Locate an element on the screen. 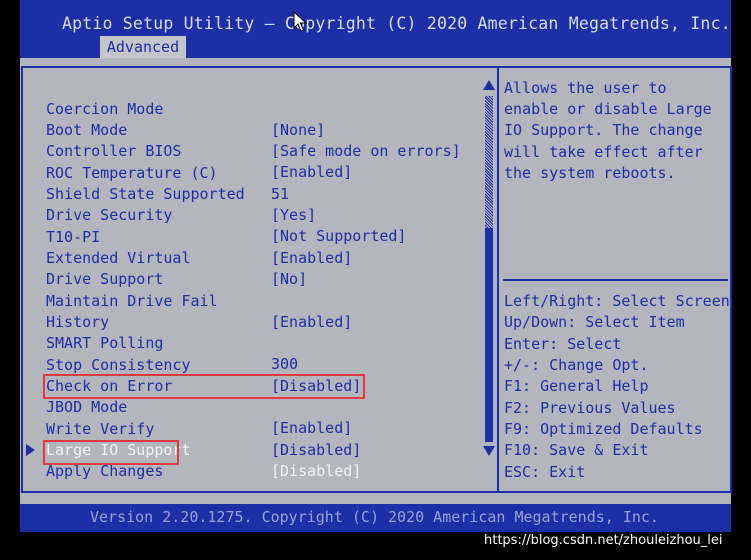 The width and height of the screenshot is (751, 560). setting-label: Boot Mode is located at coordinates (87, 130).